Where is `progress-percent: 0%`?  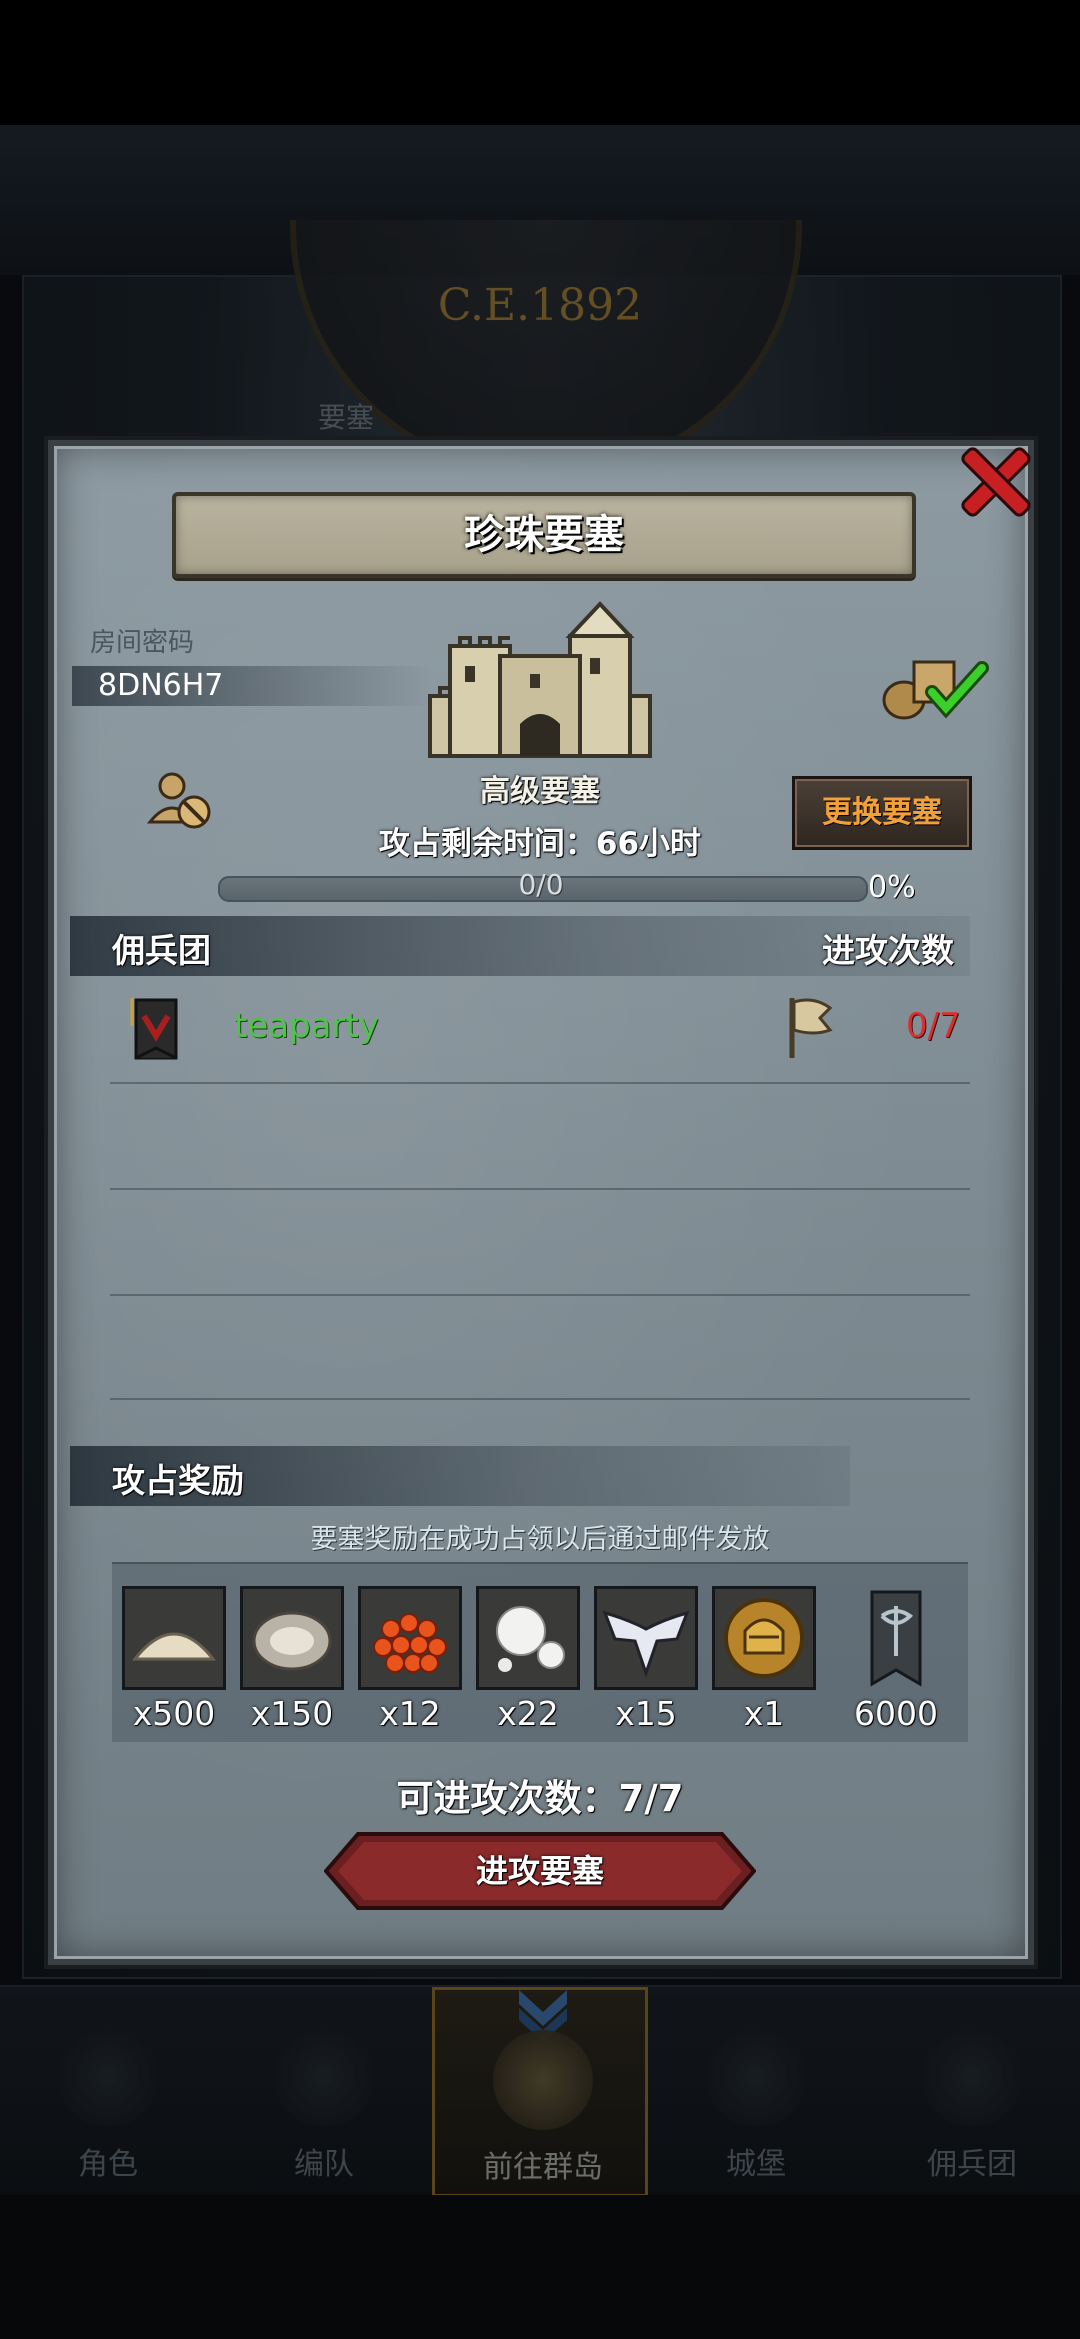 progress-percent: 0% is located at coordinates (892, 887).